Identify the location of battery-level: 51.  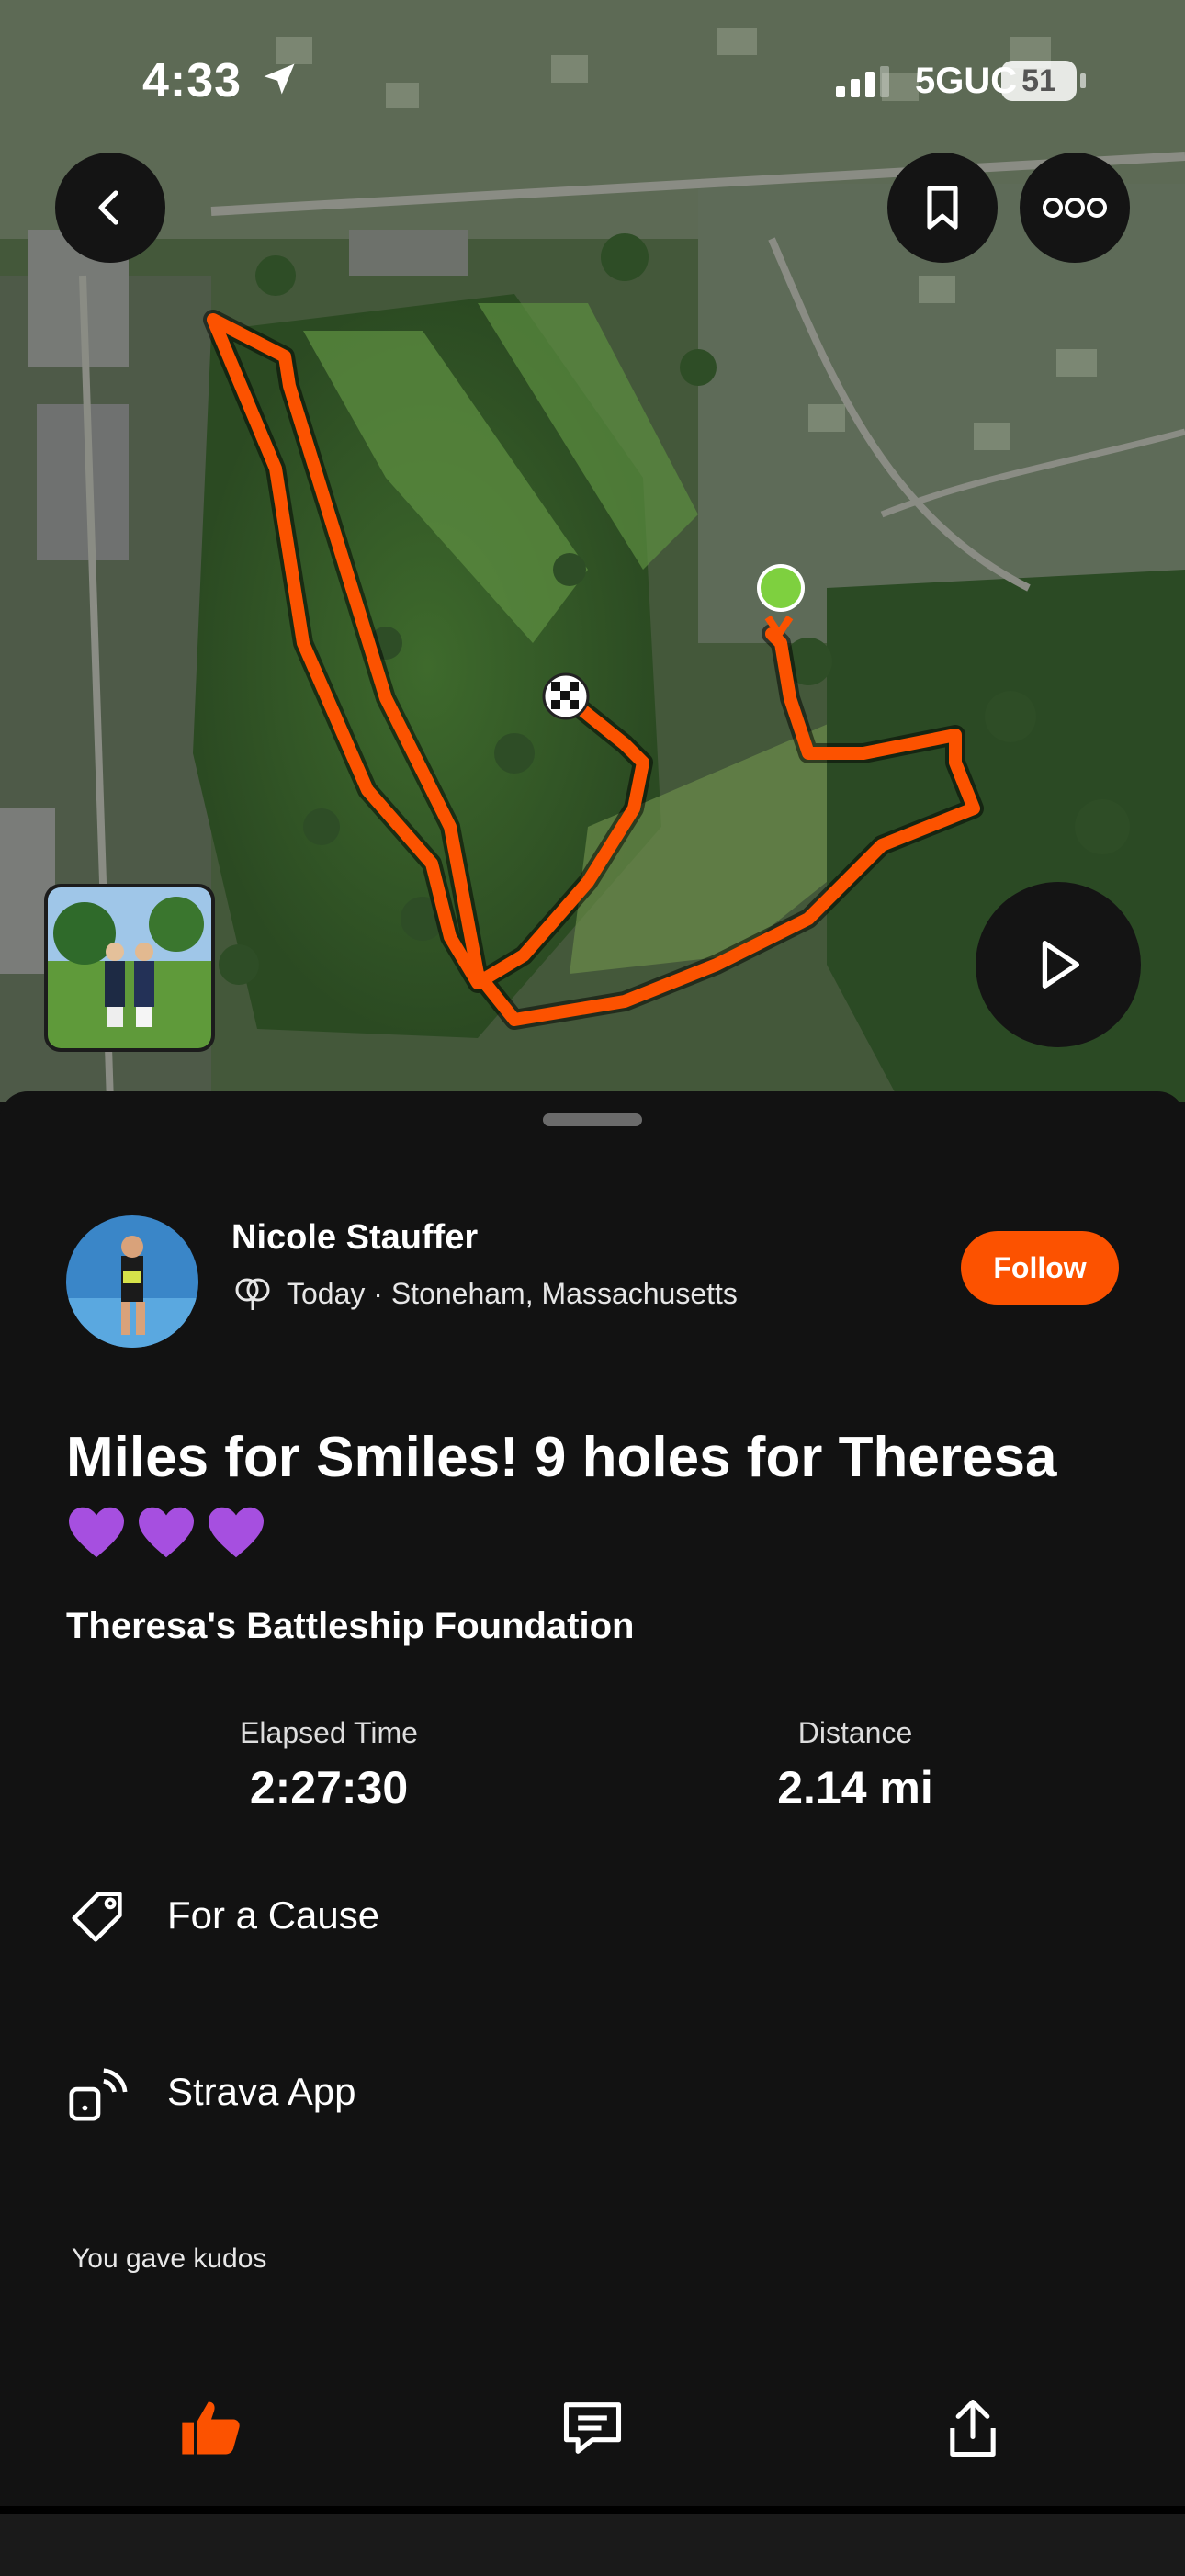
(1038, 80).